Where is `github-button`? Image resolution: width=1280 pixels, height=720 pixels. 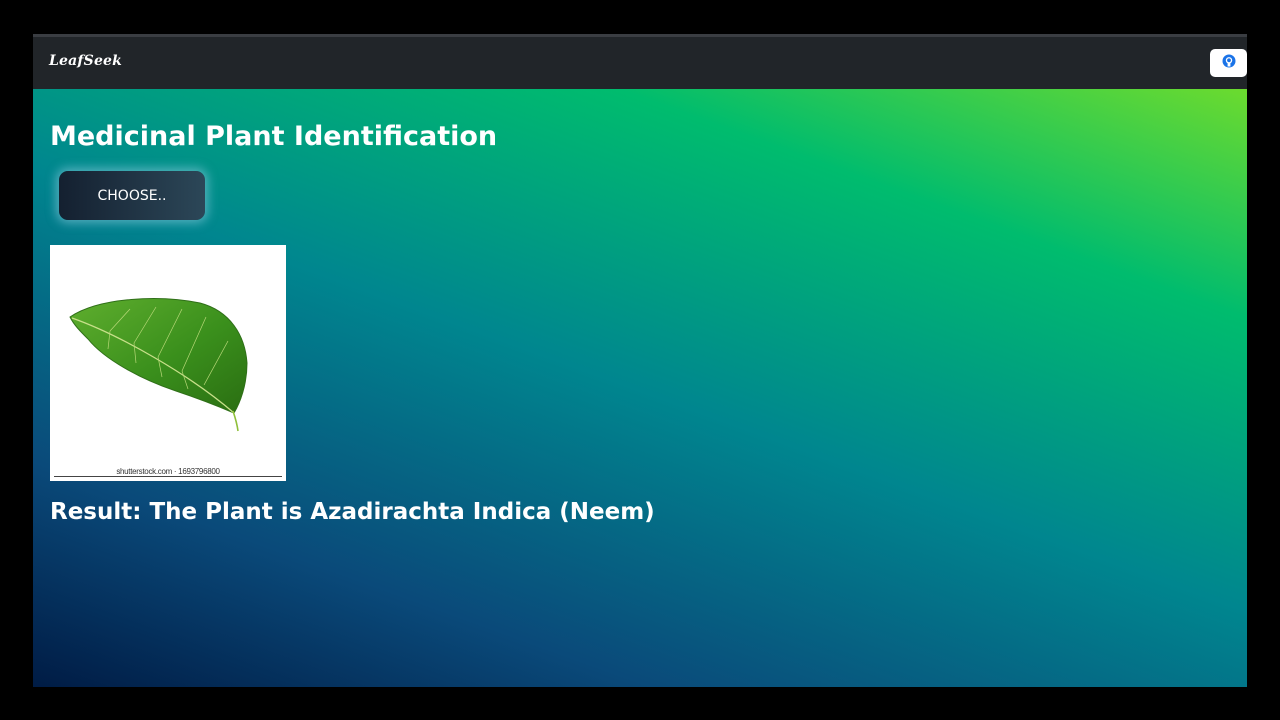
github-button is located at coordinates (1228, 63).